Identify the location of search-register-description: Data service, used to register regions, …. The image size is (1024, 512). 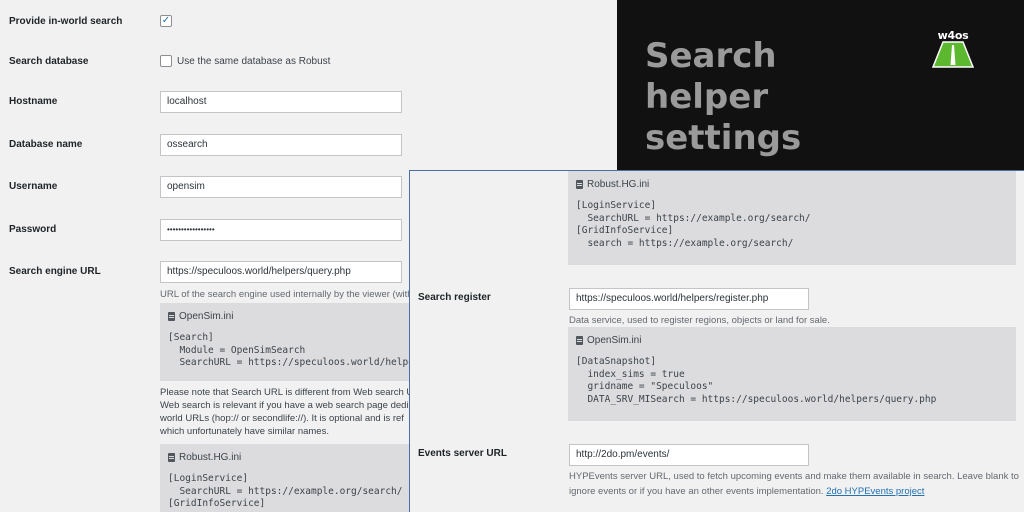
(699, 320).